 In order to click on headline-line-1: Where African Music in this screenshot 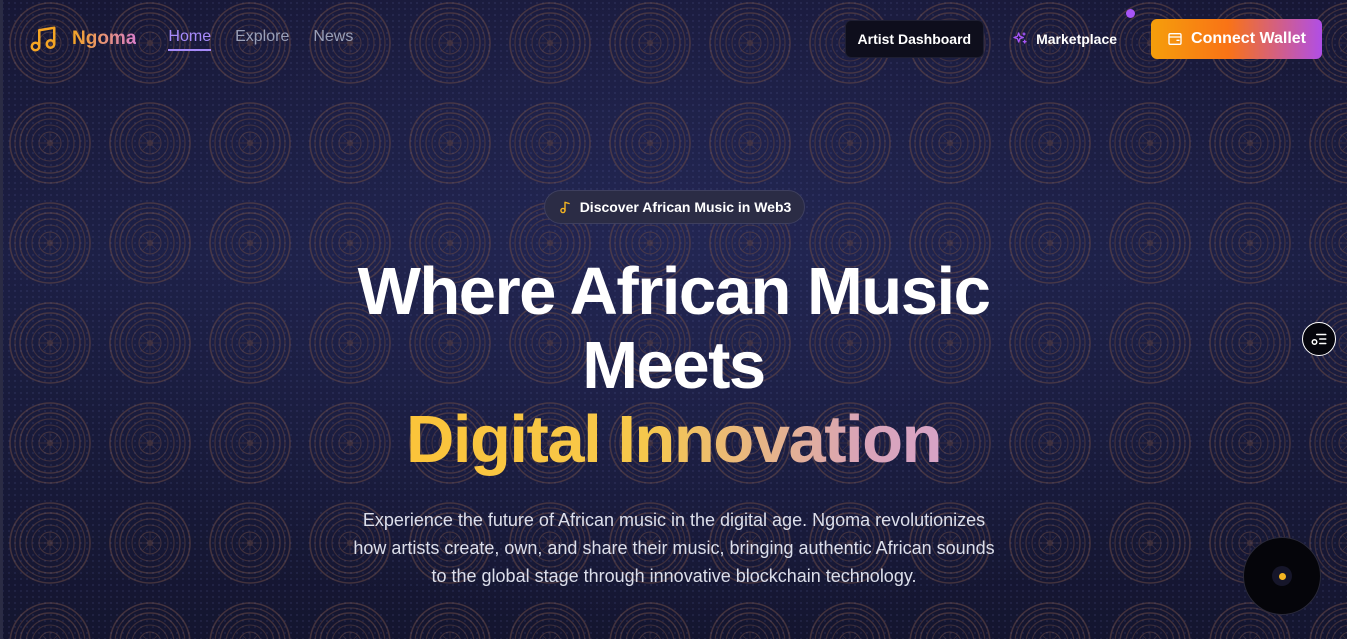, I will do `click(674, 291)`.